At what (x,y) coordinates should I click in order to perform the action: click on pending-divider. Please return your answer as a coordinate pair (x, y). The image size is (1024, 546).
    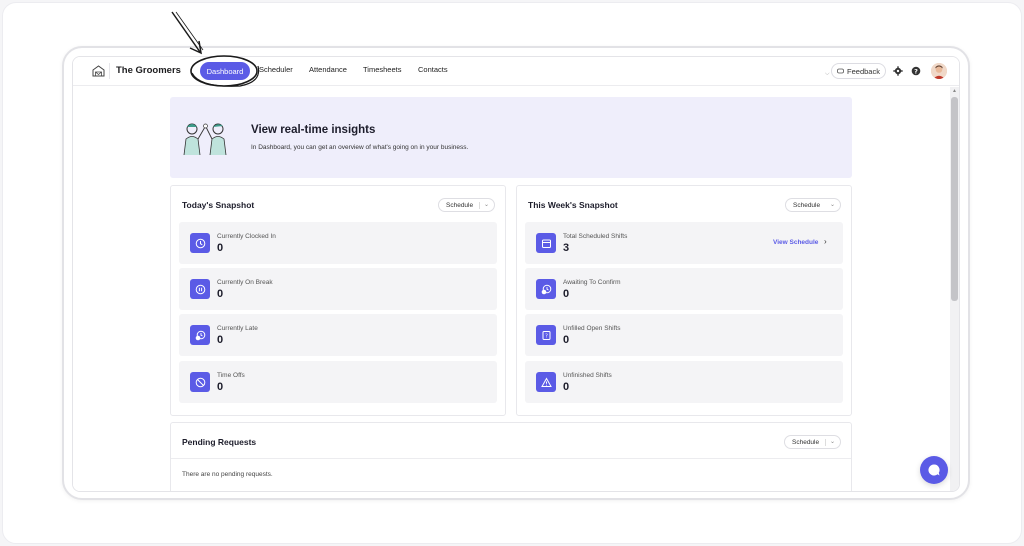
    Looking at the image, I should click on (511, 458).